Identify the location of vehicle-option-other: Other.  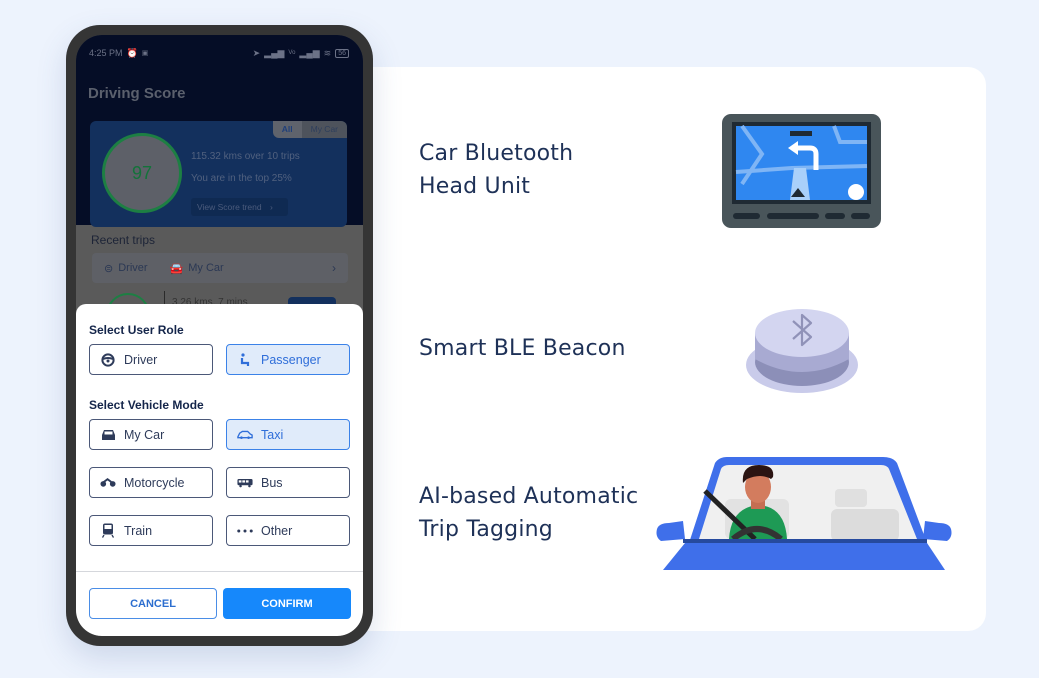
(288, 530).